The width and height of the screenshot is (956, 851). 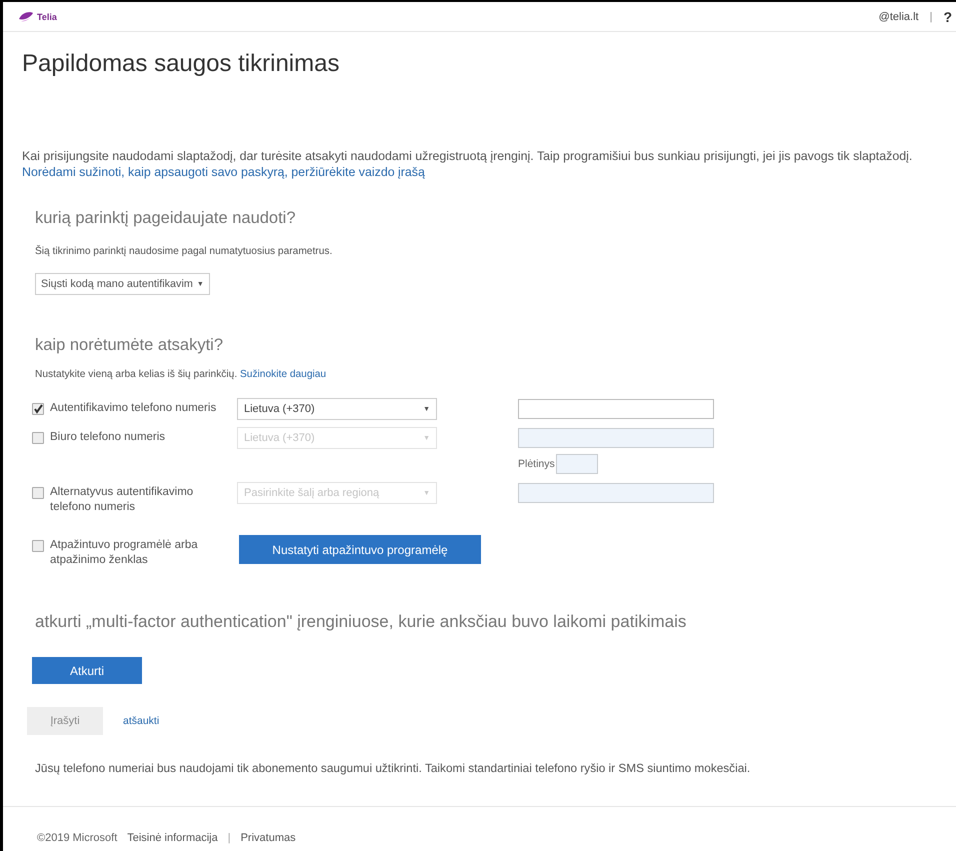 What do you see at coordinates (47, 17) in the screenshot?
I see `brand-name: Telia` at bounding box center [47, 17].